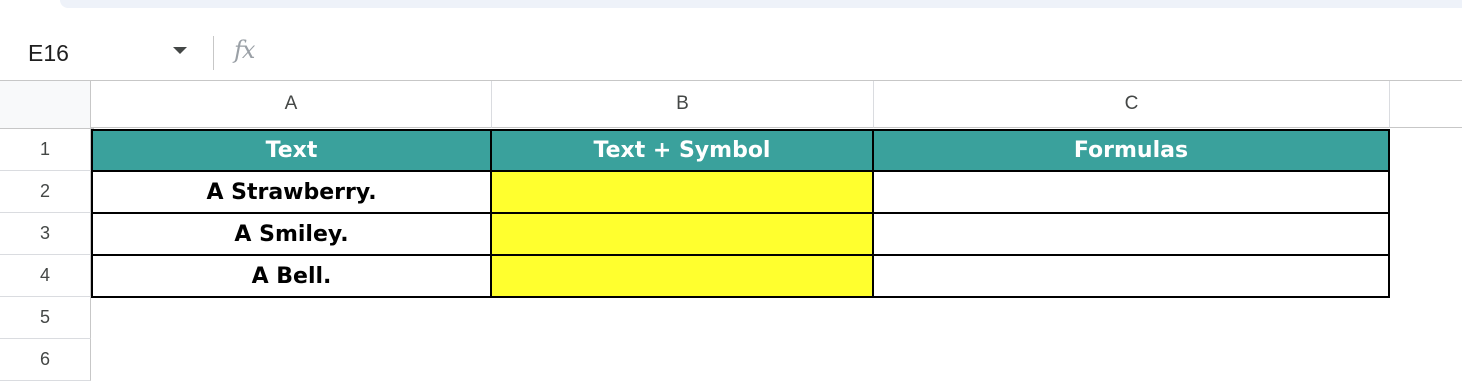 The image size is (1462, 381). I want to click on column-header-b: B, so click(683, 104).